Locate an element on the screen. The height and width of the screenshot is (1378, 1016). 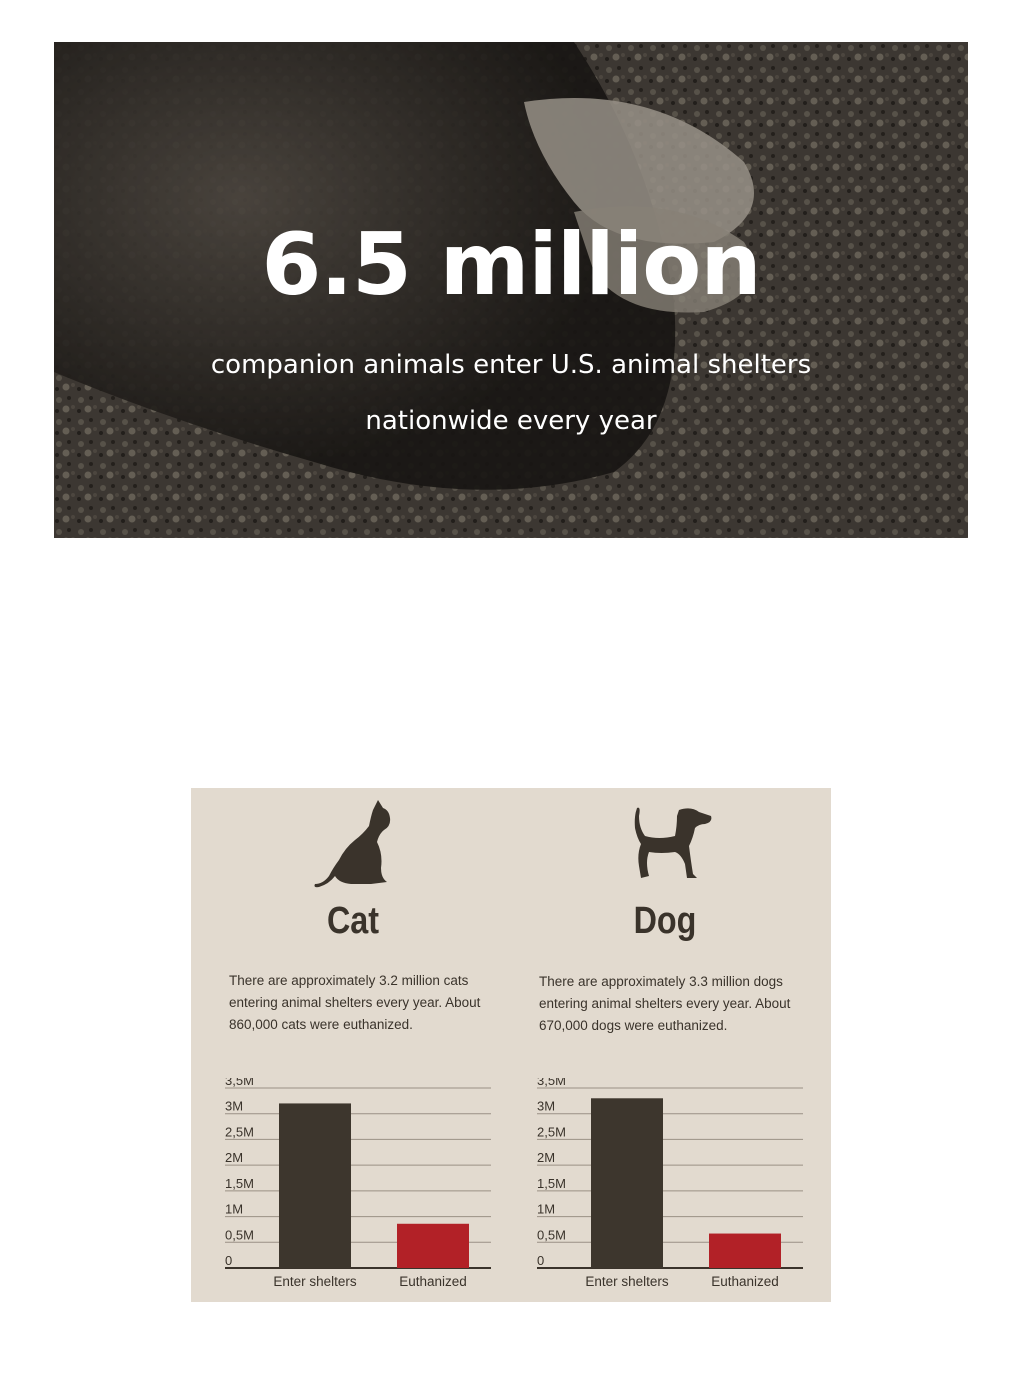
dog-silhouette-icon is located at coordinates (673, 842).